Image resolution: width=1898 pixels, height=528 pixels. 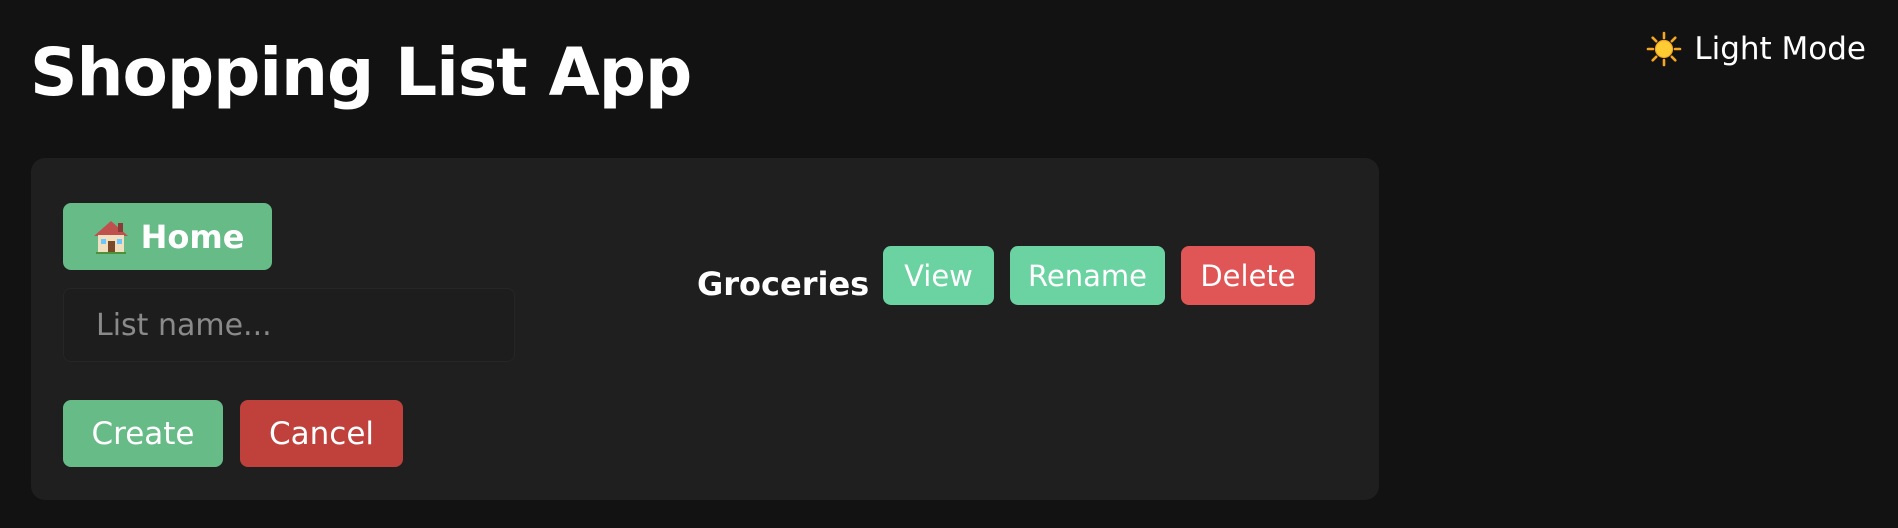 What do you see at coordinates (361, 72) in the screenshot?
I see `page-title: Shopping List App` at bounding box center [361, 72].